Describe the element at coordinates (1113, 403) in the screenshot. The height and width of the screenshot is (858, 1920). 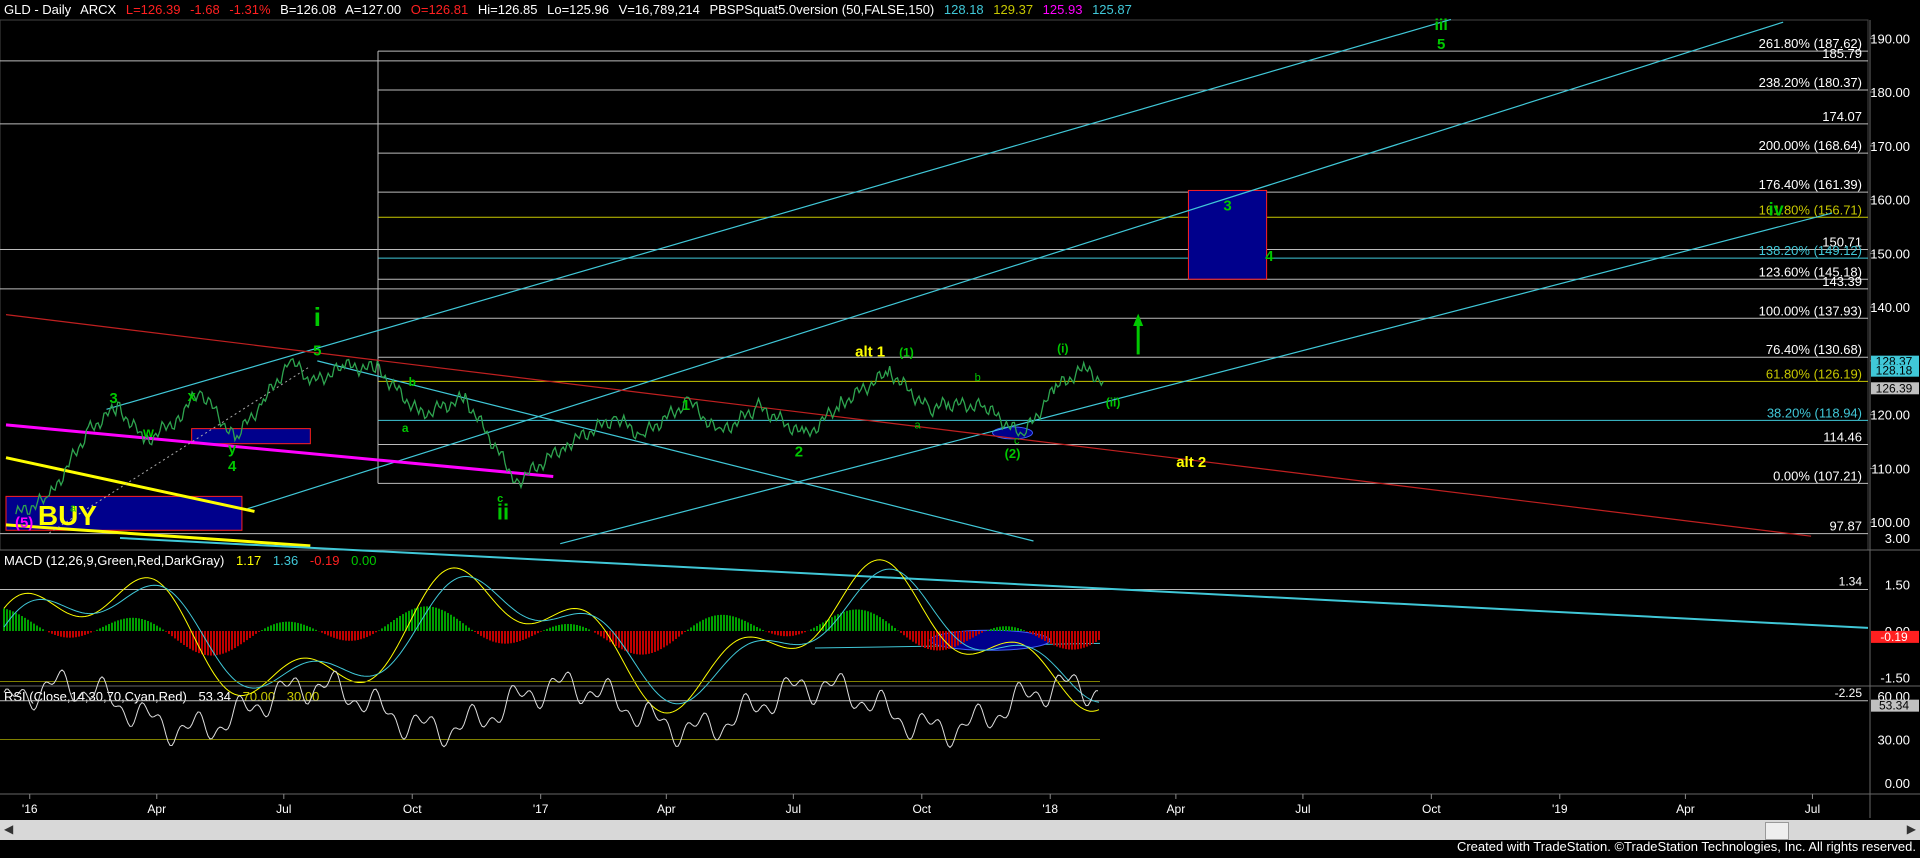
I see `wave-label: (ii)` at that location.